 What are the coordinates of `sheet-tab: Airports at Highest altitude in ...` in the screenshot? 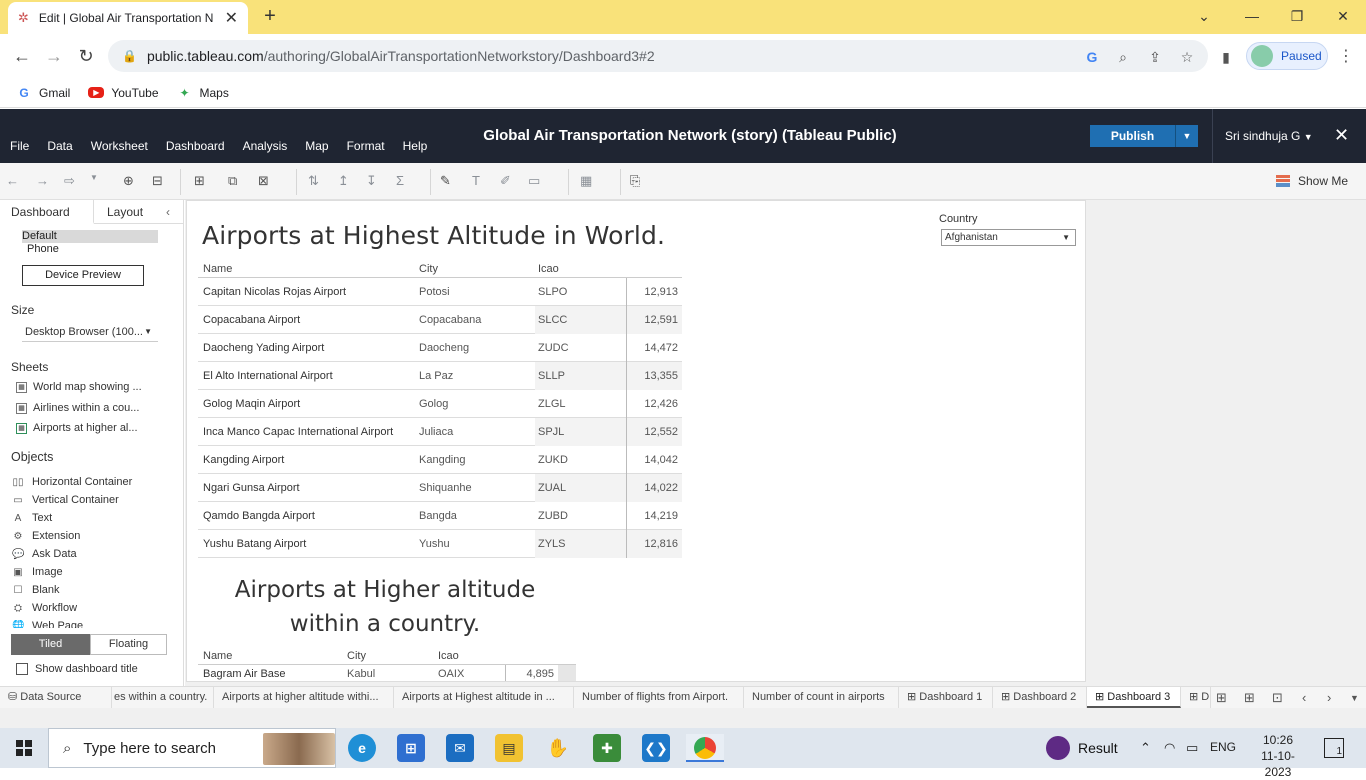 It's located at (484, 697).